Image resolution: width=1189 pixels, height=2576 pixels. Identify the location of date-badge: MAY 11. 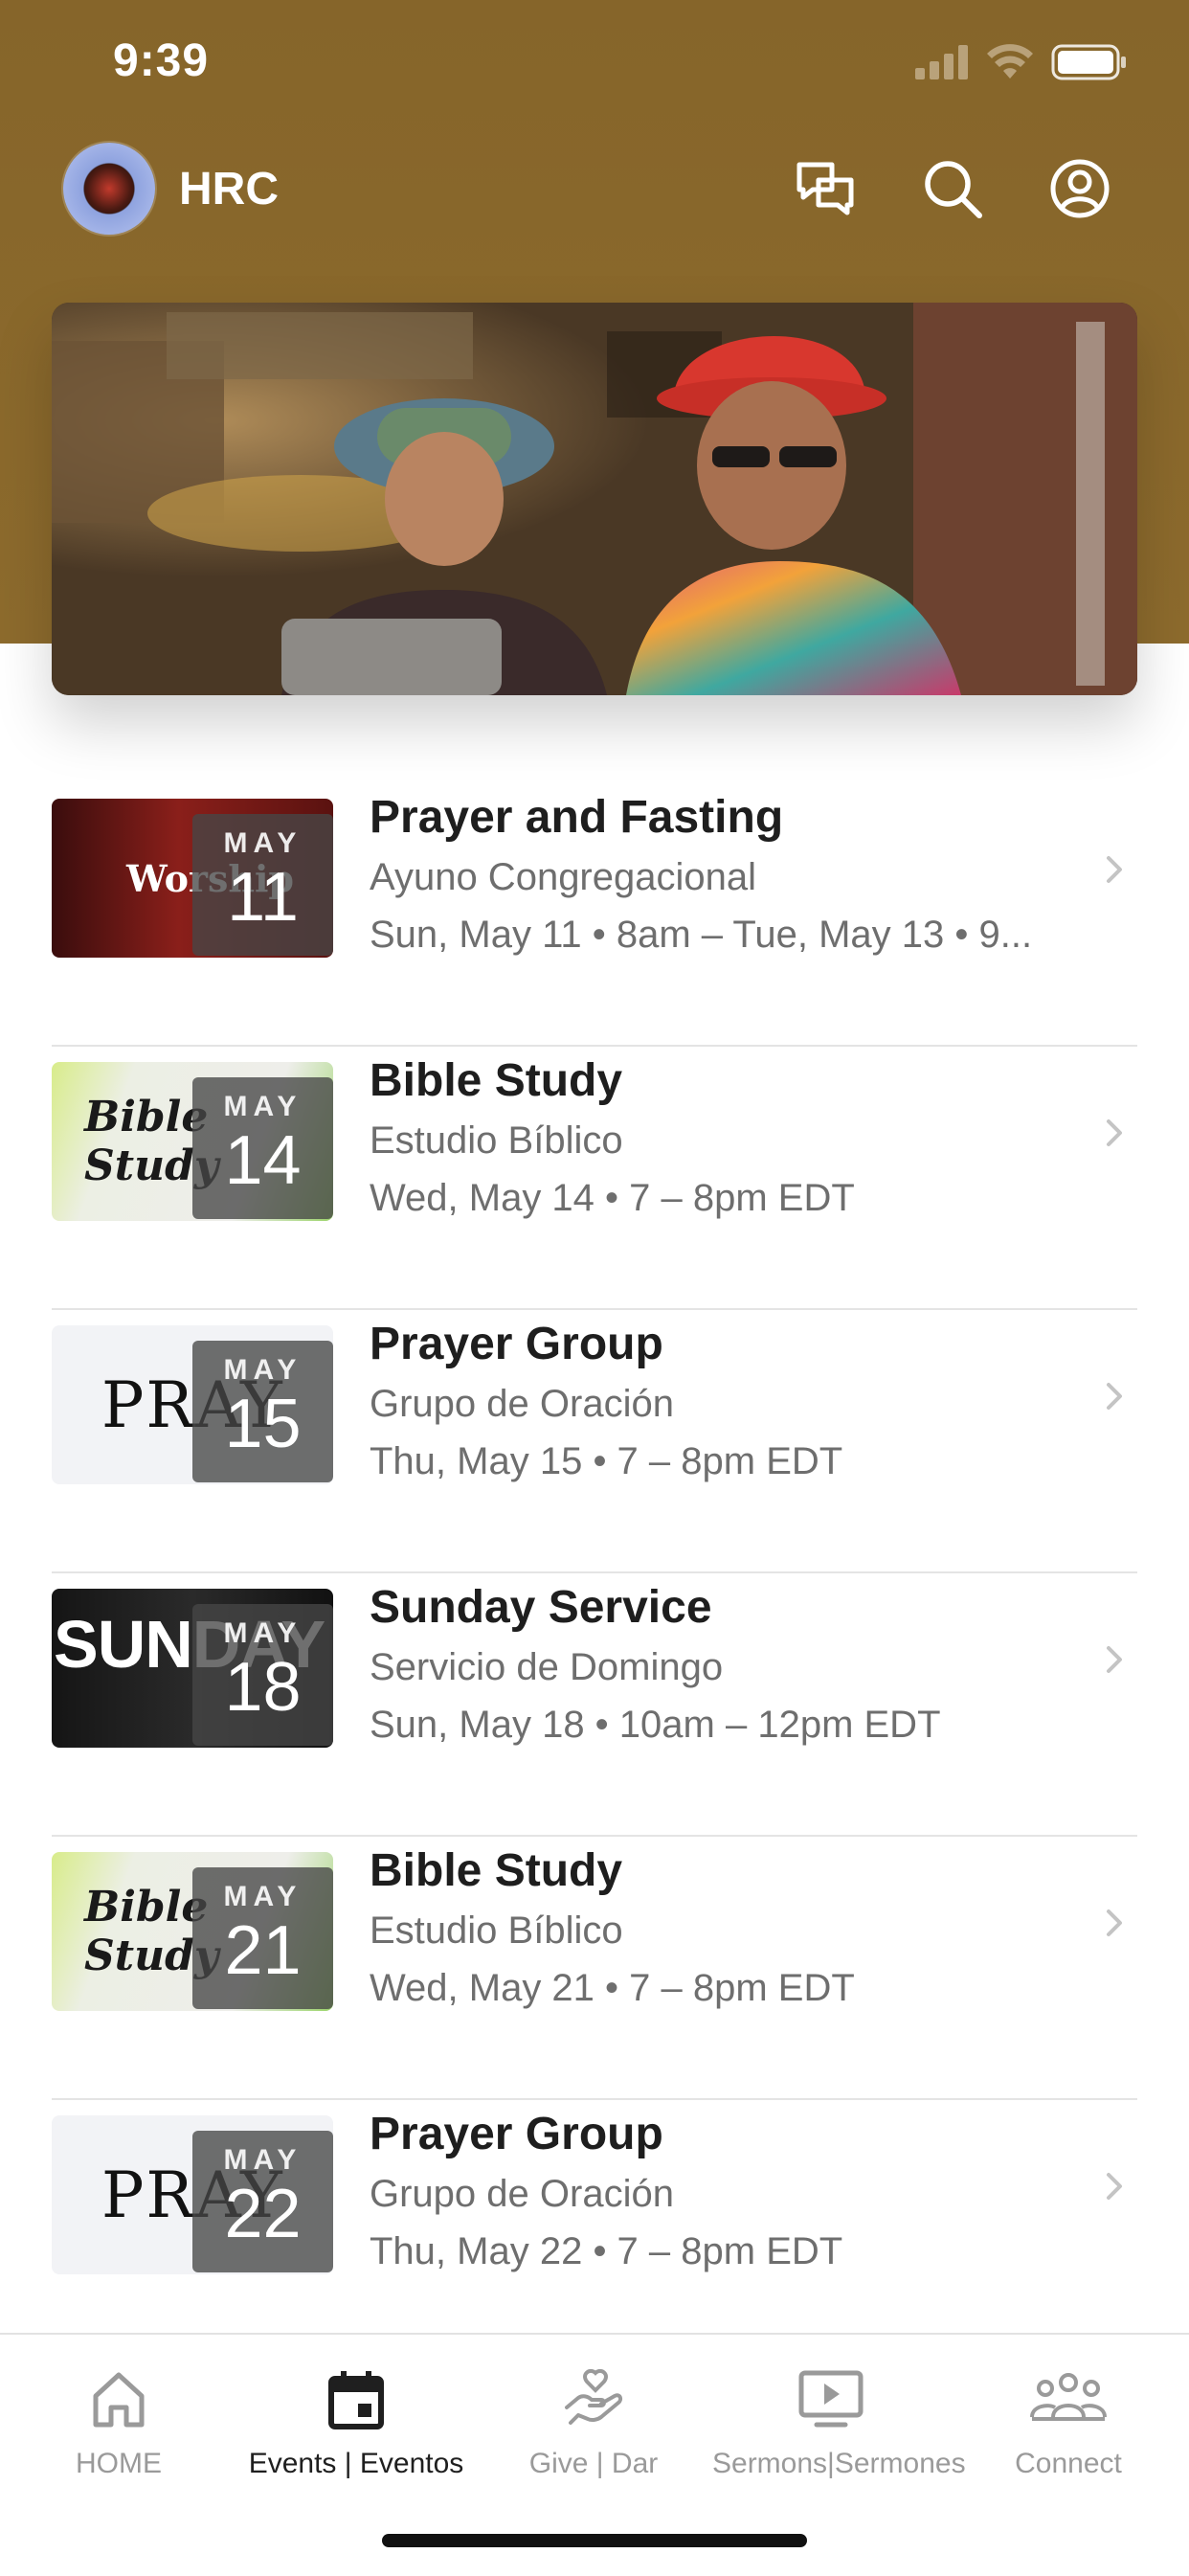
(262, 885).